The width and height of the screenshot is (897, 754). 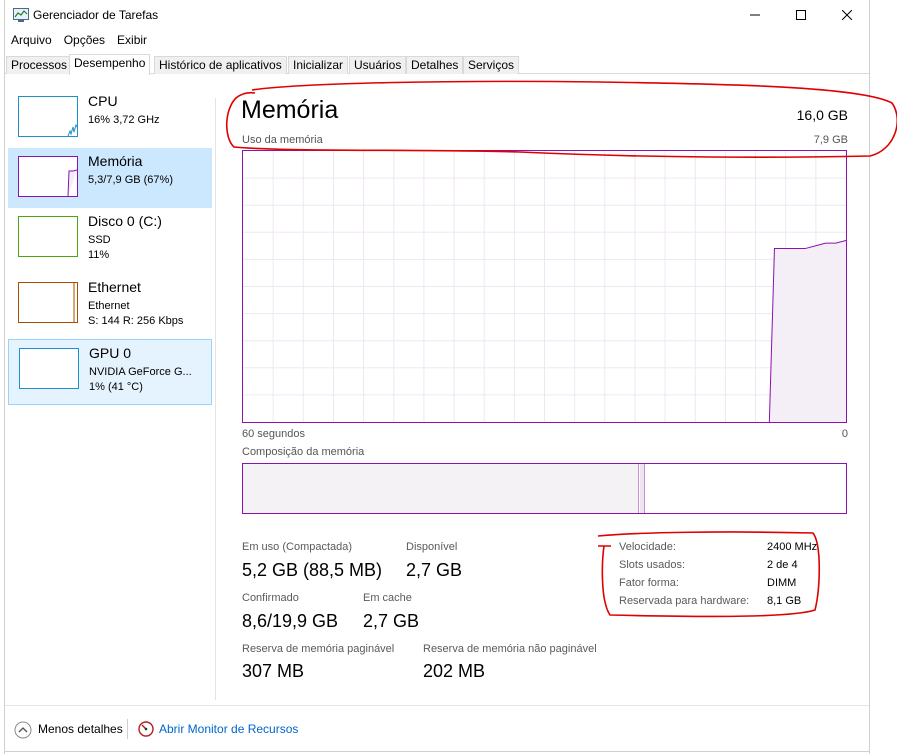 What do you see at coordinates (84, 41) in the screenshot?
I see `menu-opcoes: Opções` at bounding box center [84, 41].